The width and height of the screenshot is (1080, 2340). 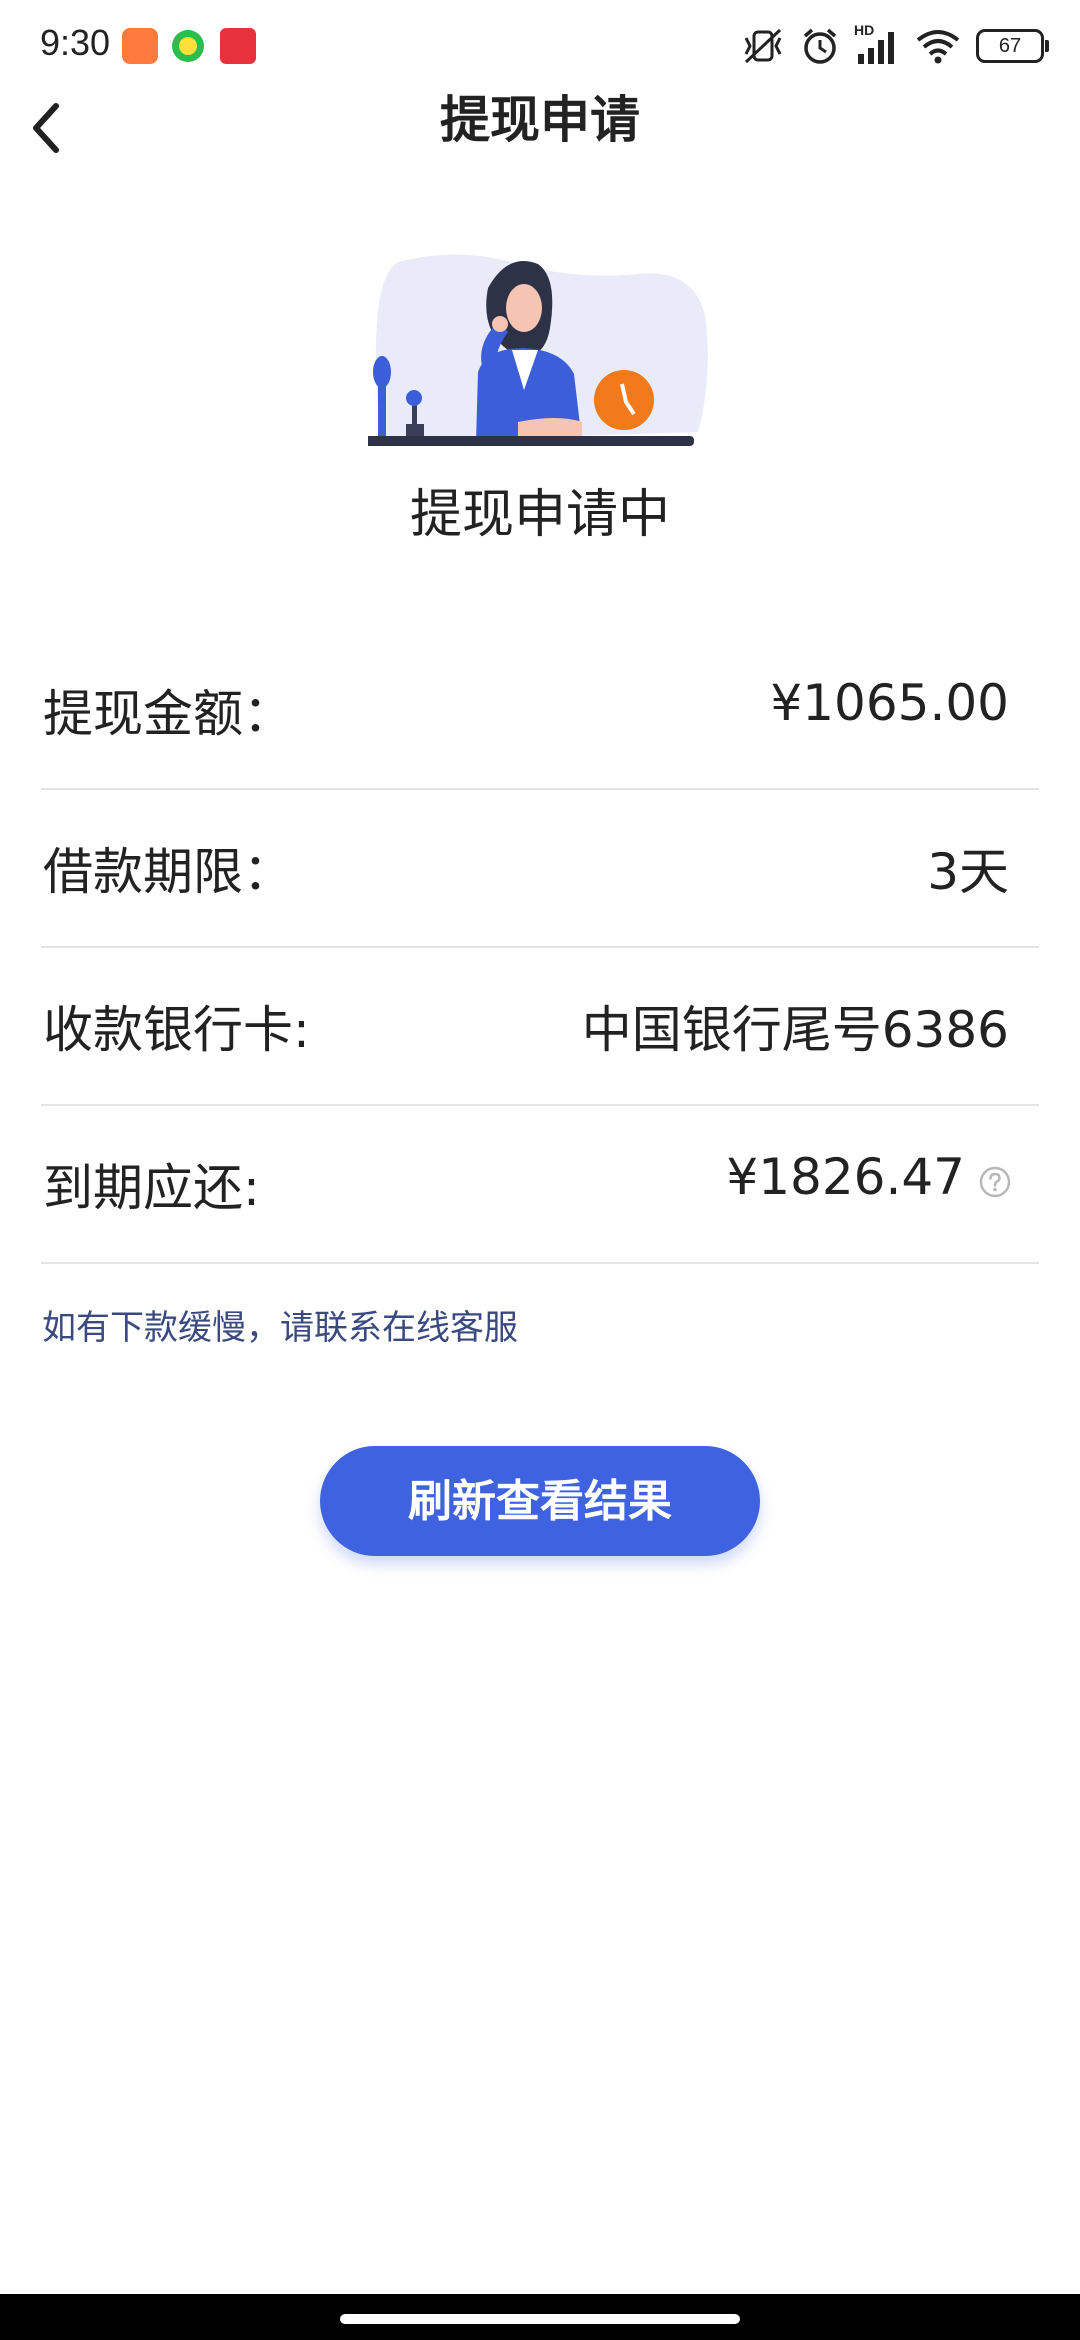 What do you see at coordinates (140, 46) in the screenshot?
I see `shopping-app-icon` at bounding box center [140, 46].